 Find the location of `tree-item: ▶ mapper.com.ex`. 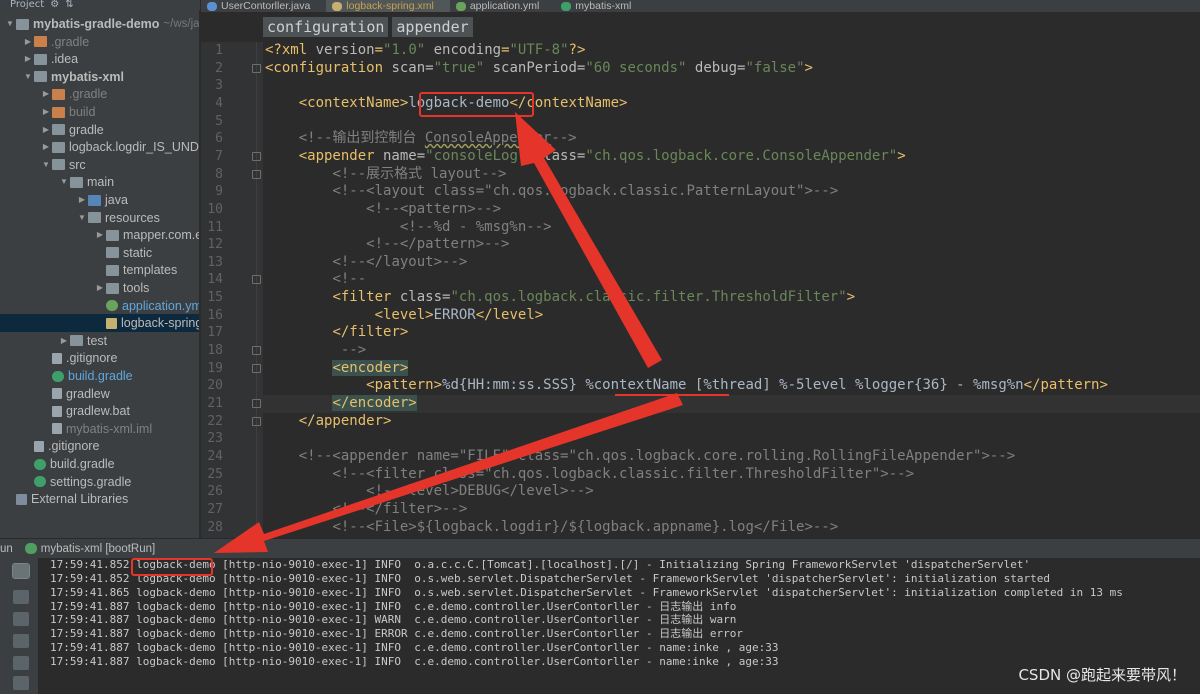

tree-item: ▶ mapper.com.ex is located at coordinates (99, 235).